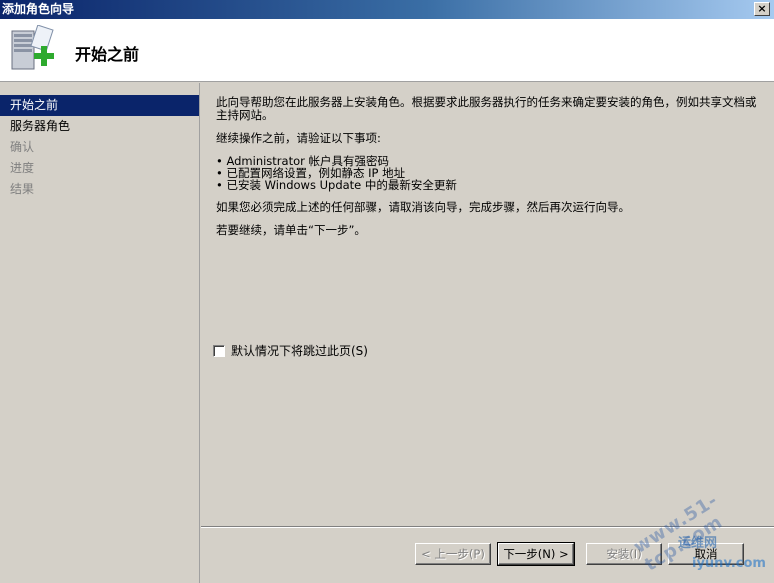 This screenshot has height=583, width=774. What do you see at coordinates (22, 168) in the screenshot?
I see `step-progress: 进度` at bounding box center [22, 168].